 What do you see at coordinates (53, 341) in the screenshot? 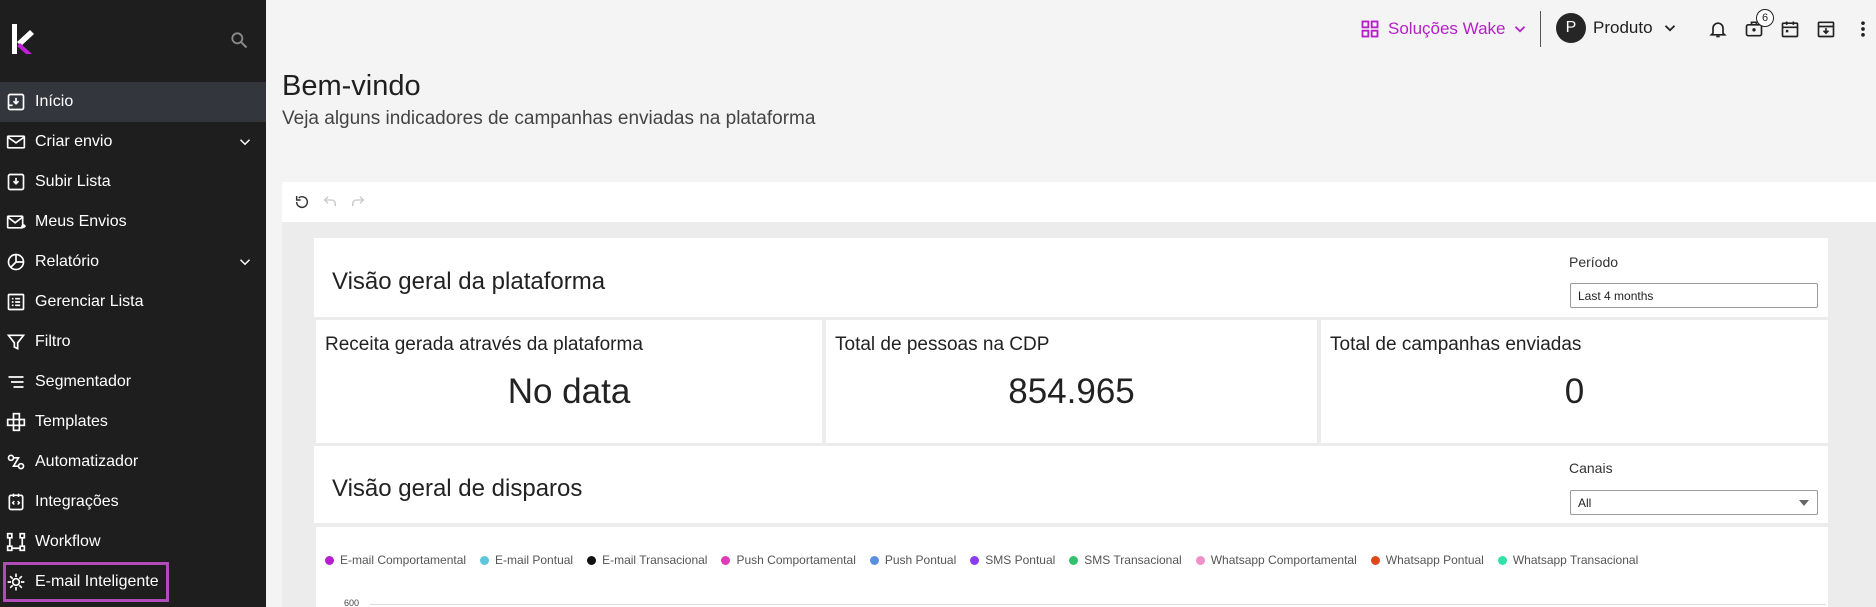
I see `sidebar-item-label: Filtro` at bounding box center [53, 341].